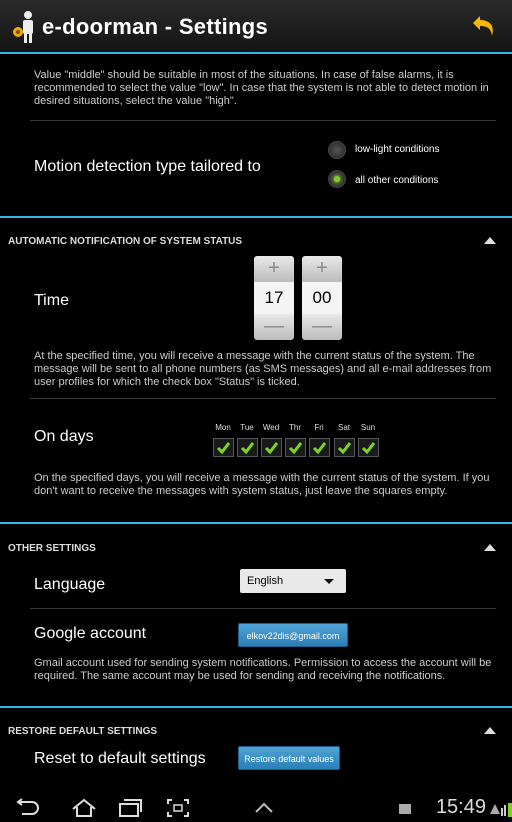  I want to click on restore-header: RESTORE DEFAULT SETTINGS, so click(83, 731).